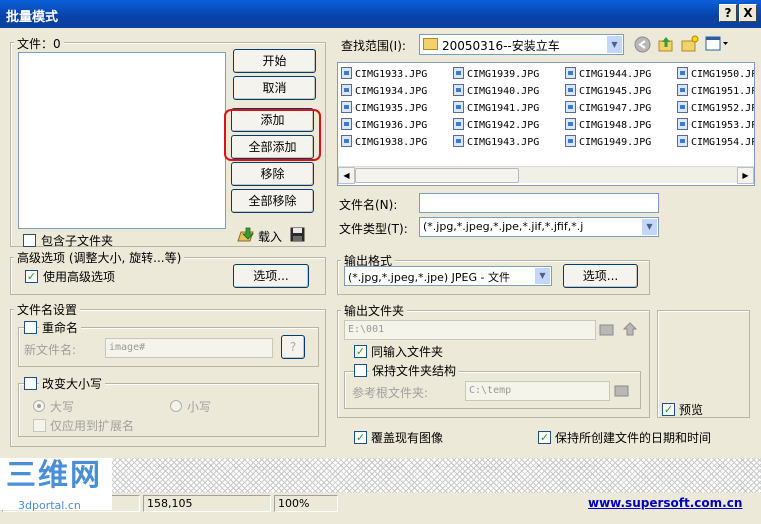  Describe the element at coordinates (633, 438) in the screenshot. I see `keep-dates-label: 保持所创建文件的日期和时间` at that location.